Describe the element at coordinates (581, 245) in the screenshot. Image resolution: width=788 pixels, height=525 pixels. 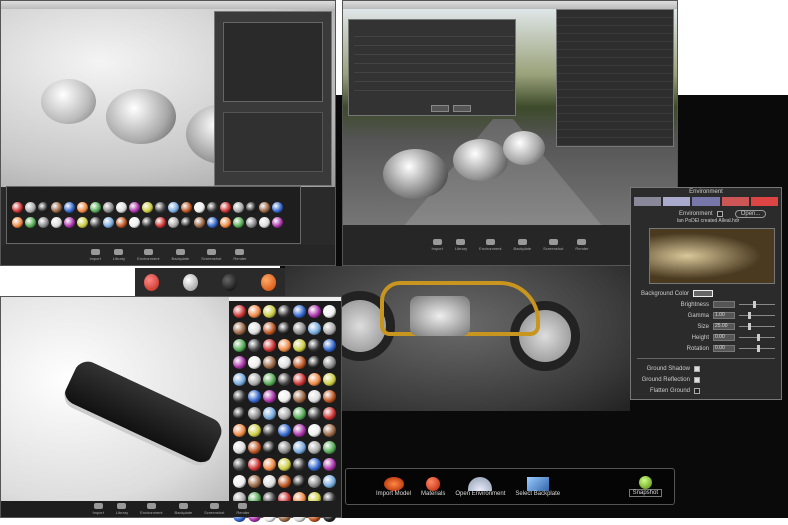
I see `toolbar-button-render: Render` at that location.